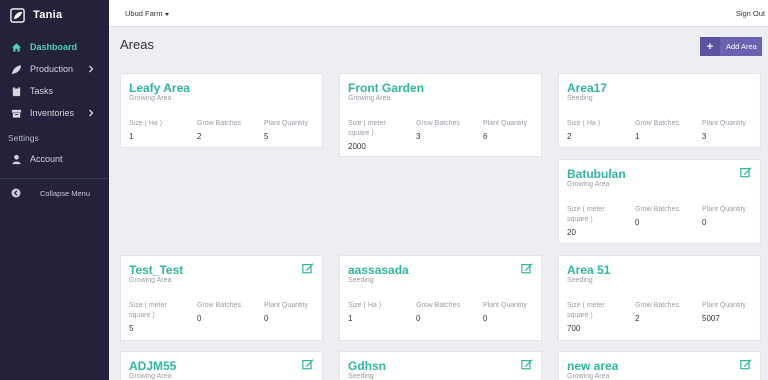 The width and height of the screenshot is (768, 380). I want to click on area-name: Batubulan, so click(596, 174).